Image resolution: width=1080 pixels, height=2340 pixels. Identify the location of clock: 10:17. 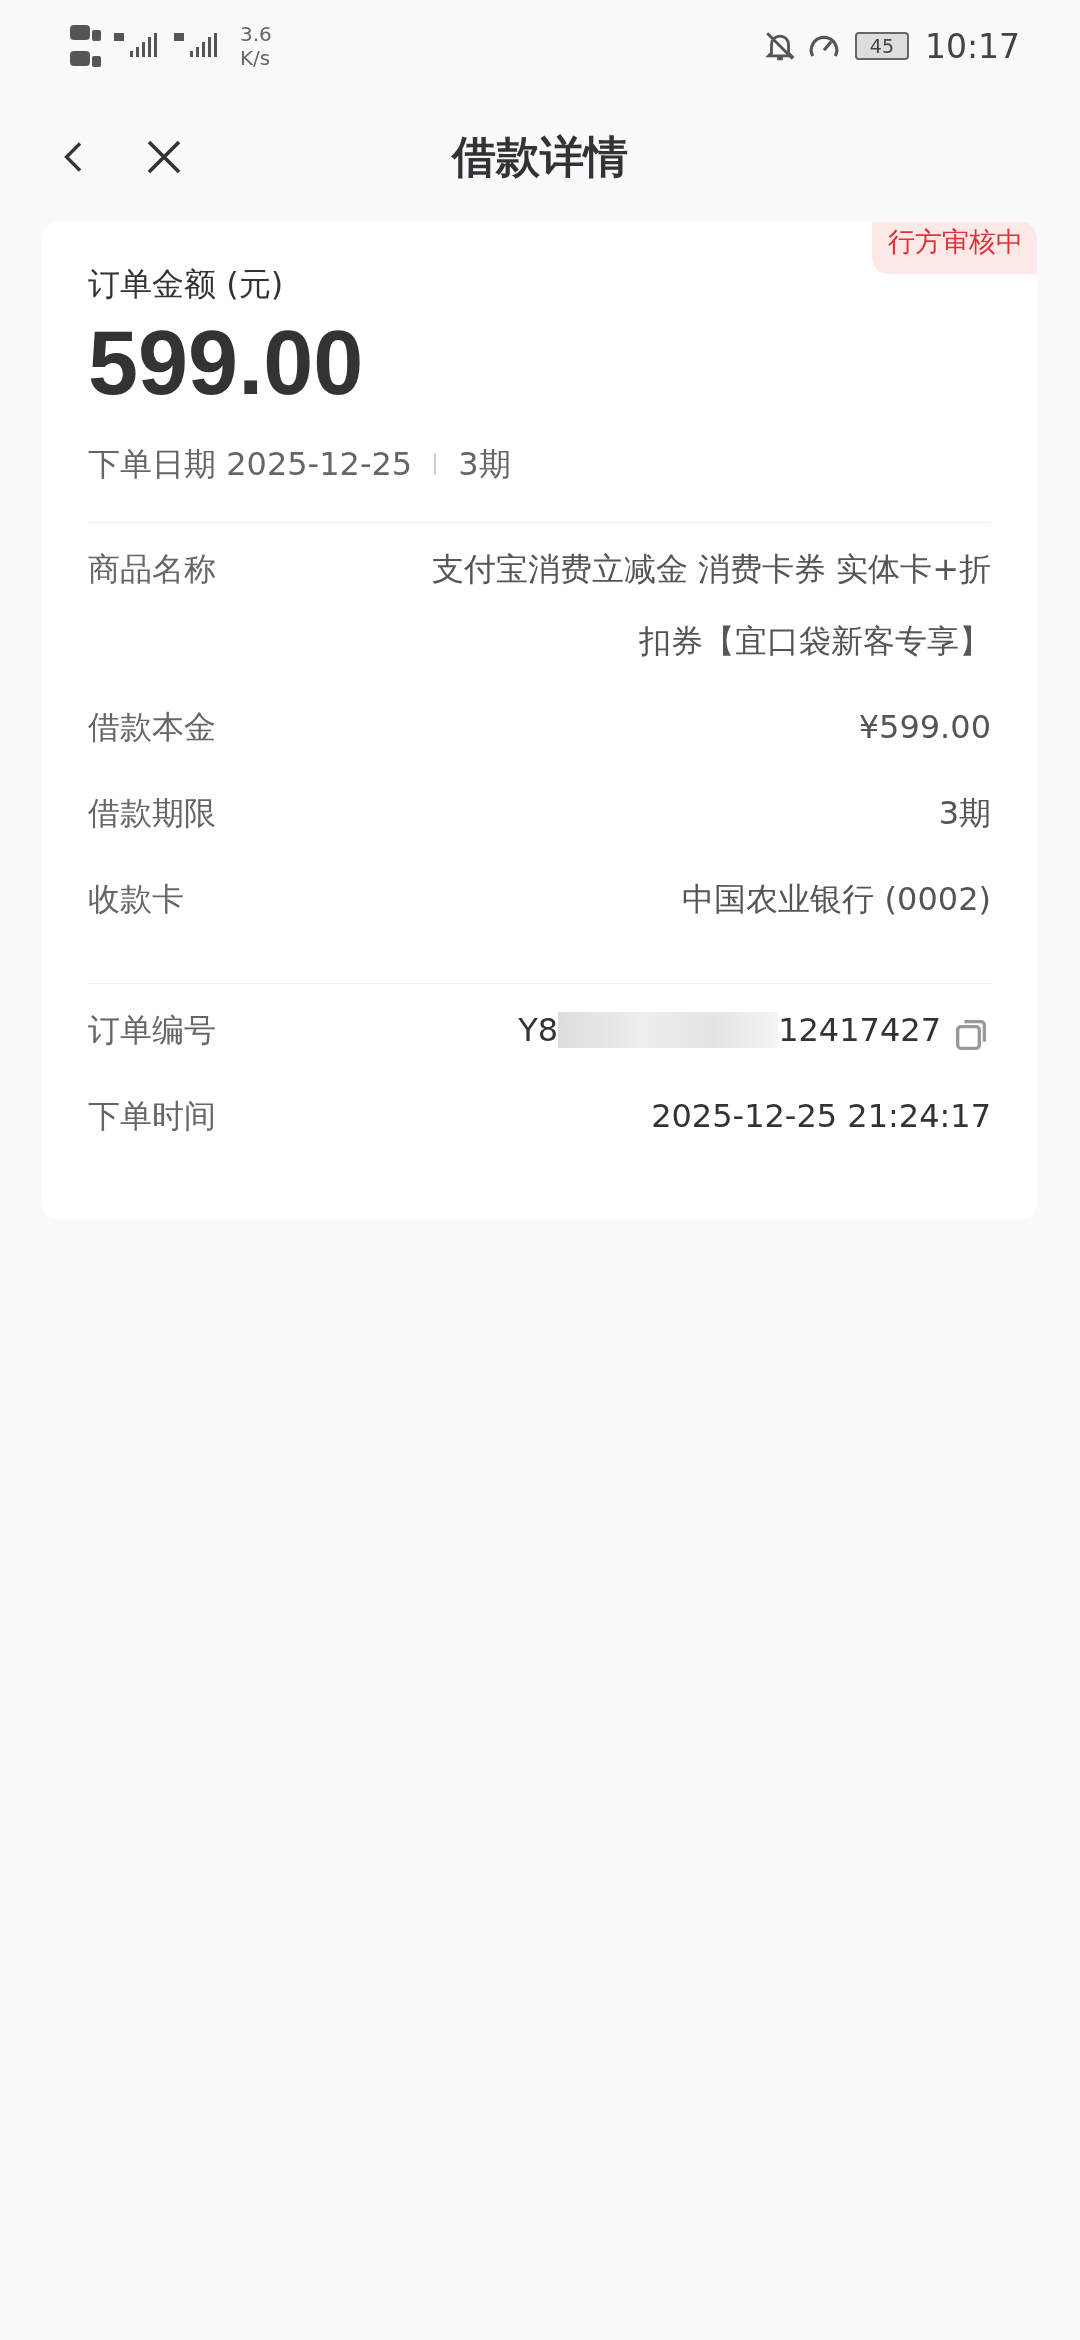
(972, 46).